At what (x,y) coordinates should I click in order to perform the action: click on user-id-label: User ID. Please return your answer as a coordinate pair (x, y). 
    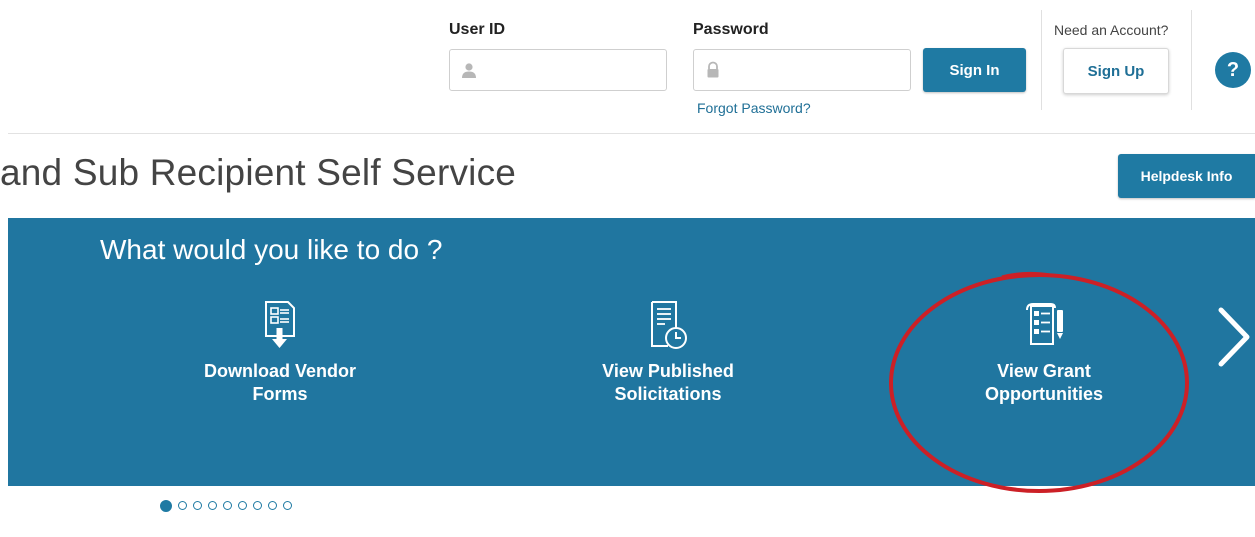
    Looking at the image, I should click on (477, 29).